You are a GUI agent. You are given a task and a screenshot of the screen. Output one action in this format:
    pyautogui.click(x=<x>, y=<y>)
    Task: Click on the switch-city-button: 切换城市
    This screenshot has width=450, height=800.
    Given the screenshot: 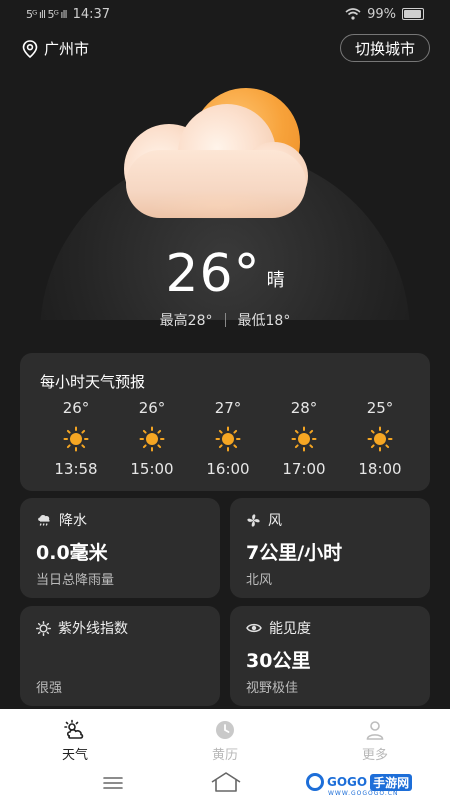 What is the action you would take?
    pyautogui.click(x=384, y=48)
    